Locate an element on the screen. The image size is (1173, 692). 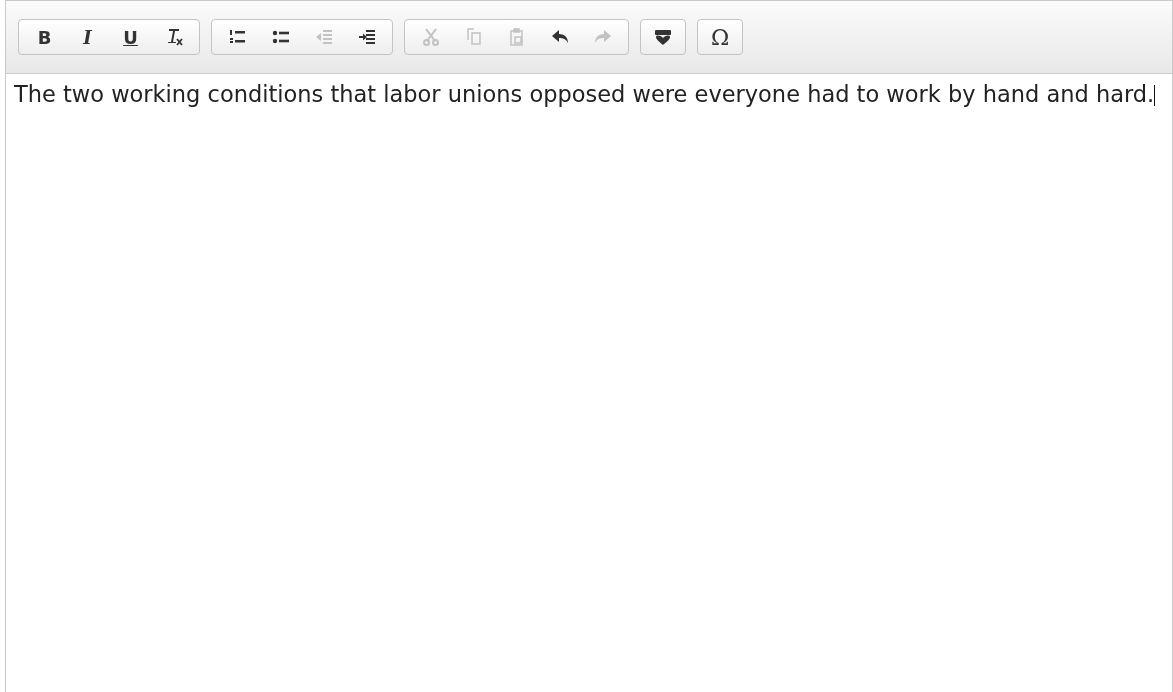
numbered-list-icon is located at coordinates (237, 37).